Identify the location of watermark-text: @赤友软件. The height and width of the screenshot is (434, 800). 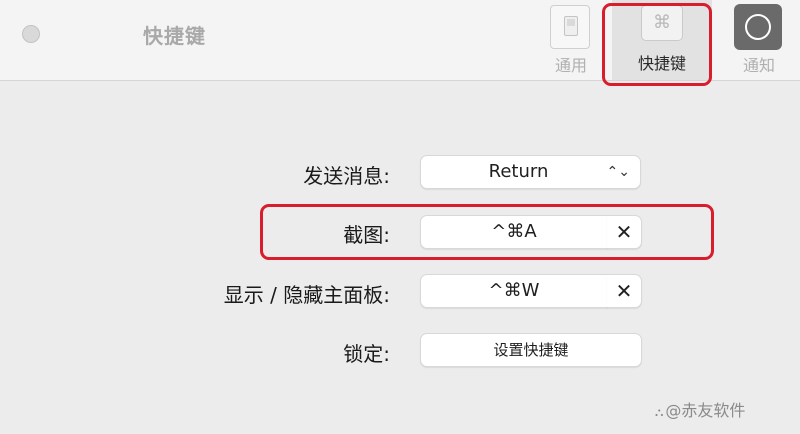
(705, 410).